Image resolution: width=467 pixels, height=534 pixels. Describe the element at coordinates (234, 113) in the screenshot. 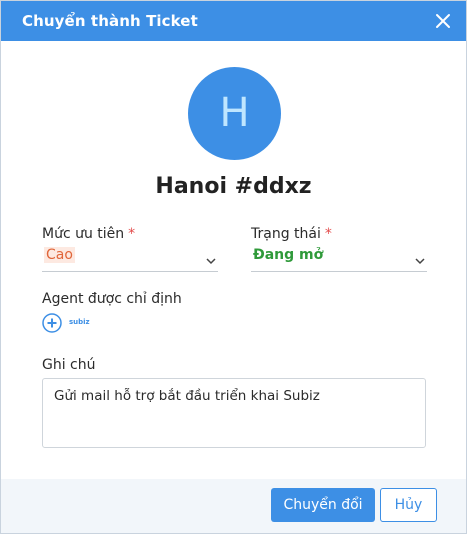

I see `avatar: H` at that location.